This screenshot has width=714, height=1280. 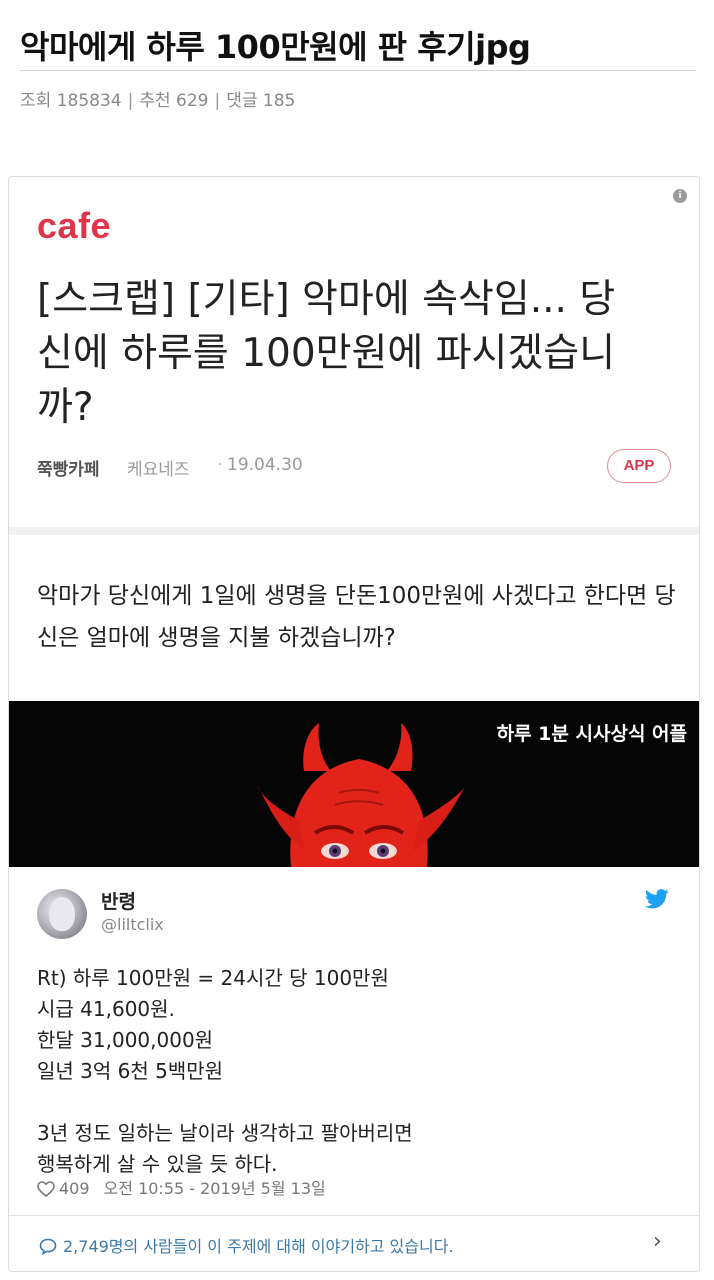 What do you see at coordinates (275, 47) in the screenshot?
I see `post-title: 악마에게 하루 100만원에 판 후기jpg` at bounding box center [275, 47].